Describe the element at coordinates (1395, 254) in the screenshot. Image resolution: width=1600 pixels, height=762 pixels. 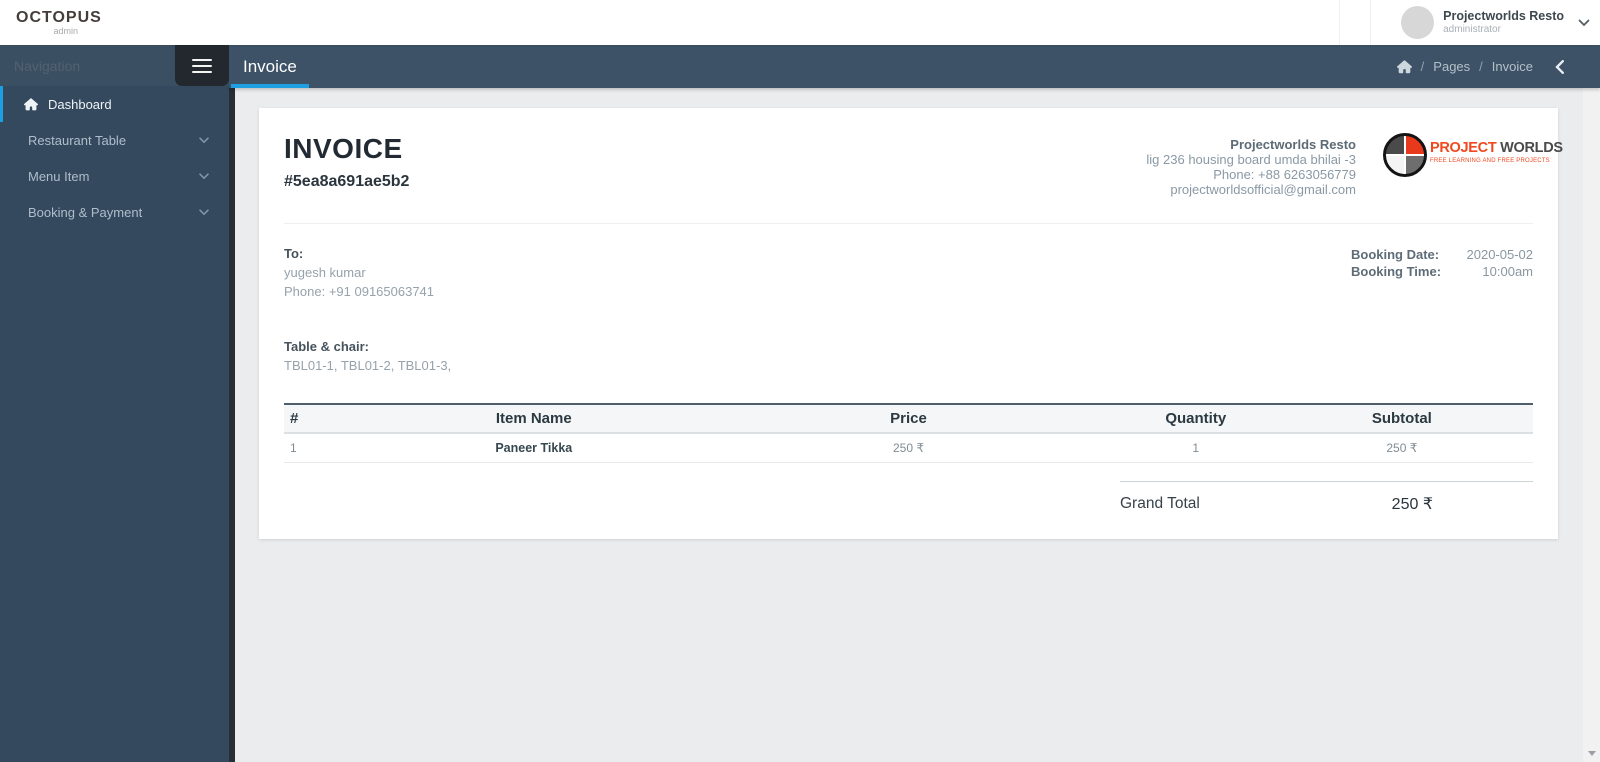
I see `booking-date-label: Booking Date:` at that location.